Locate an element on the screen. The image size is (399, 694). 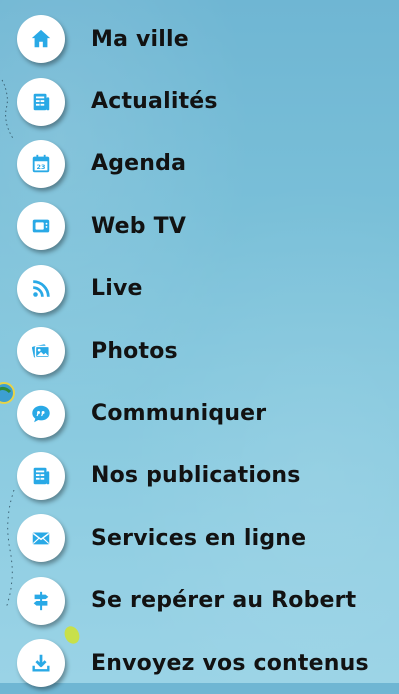
menu-item-web-tv: Web TV is located at coordinates (199, 226).